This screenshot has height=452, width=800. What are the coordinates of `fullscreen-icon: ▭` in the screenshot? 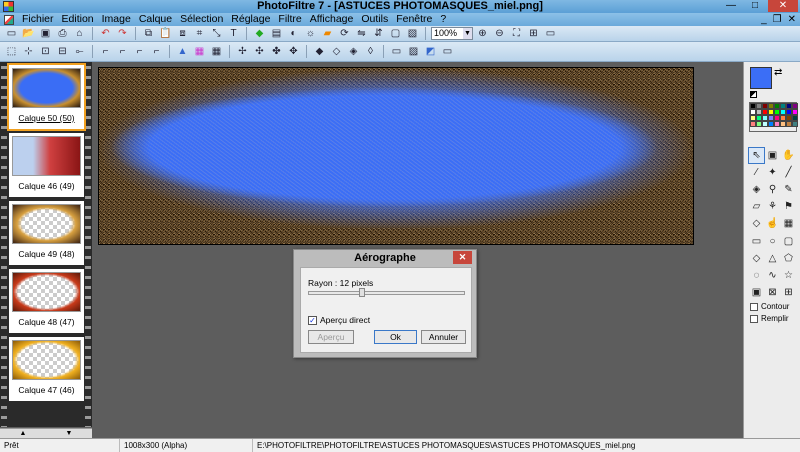 It's located at (550, 34).